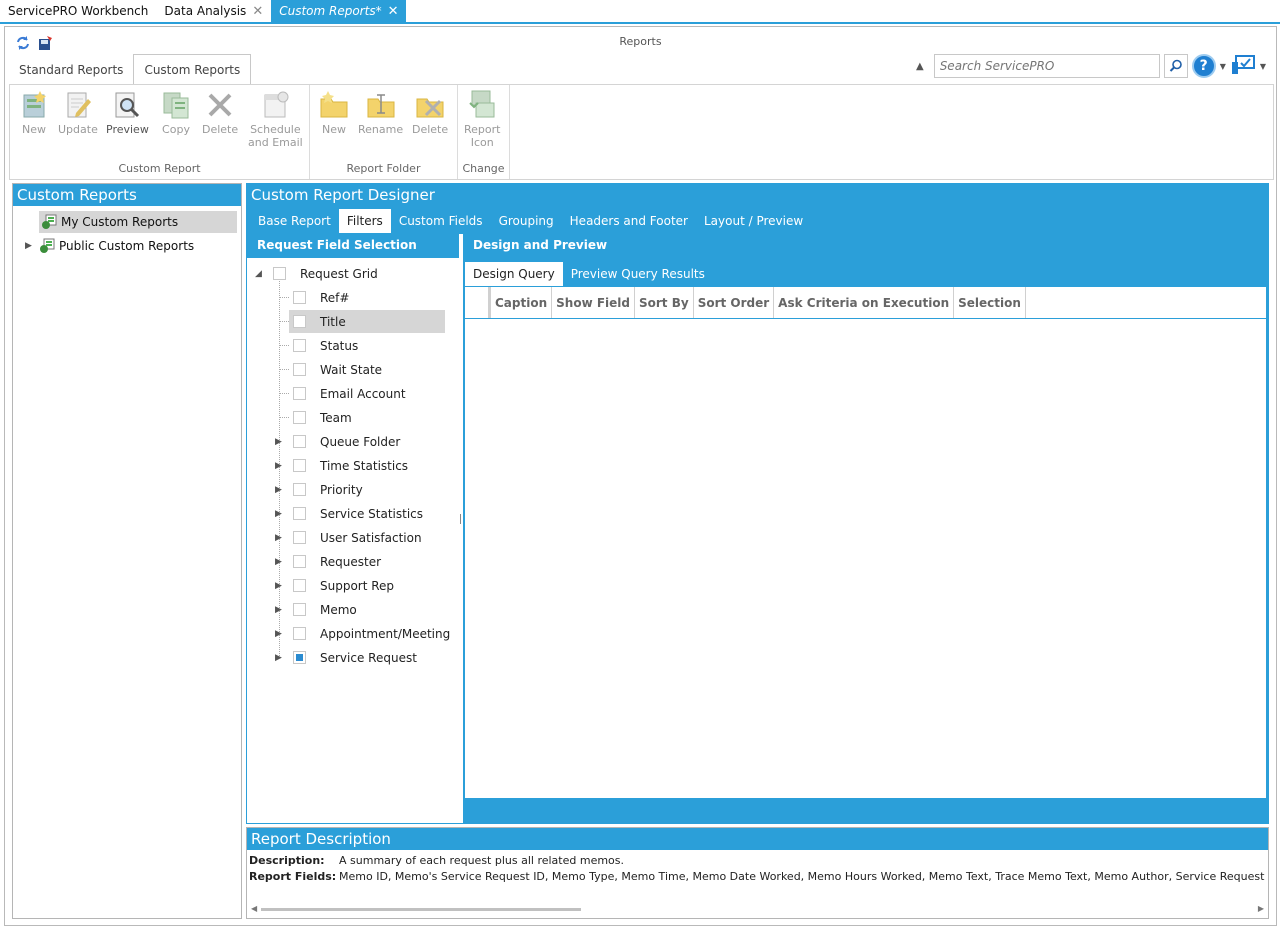 The height and width of the screenshot is (929, 1280). I want to click on new-folder-button: New, so click(334, 112).